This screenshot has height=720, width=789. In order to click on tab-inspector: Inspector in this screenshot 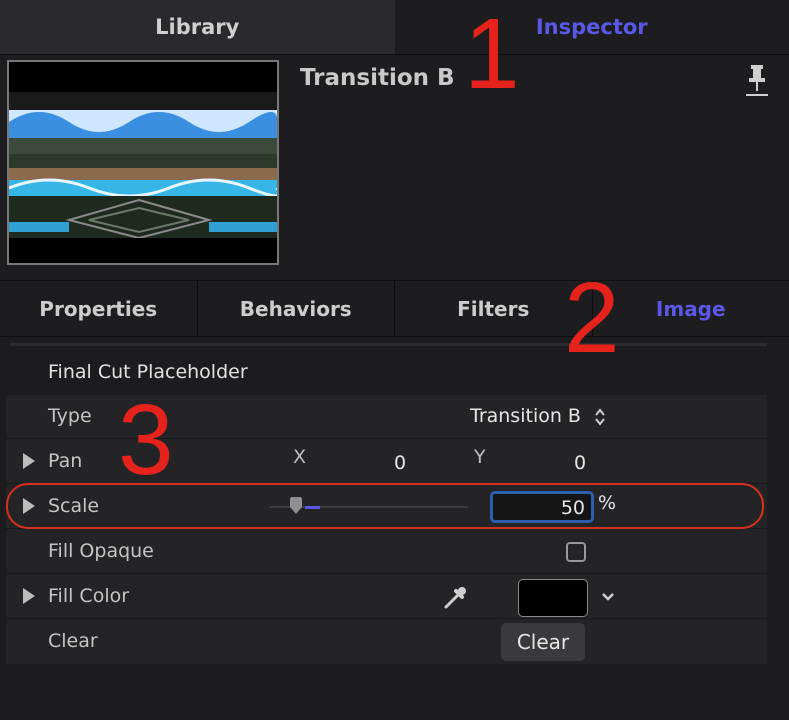, I will do `click(591, 27)`.